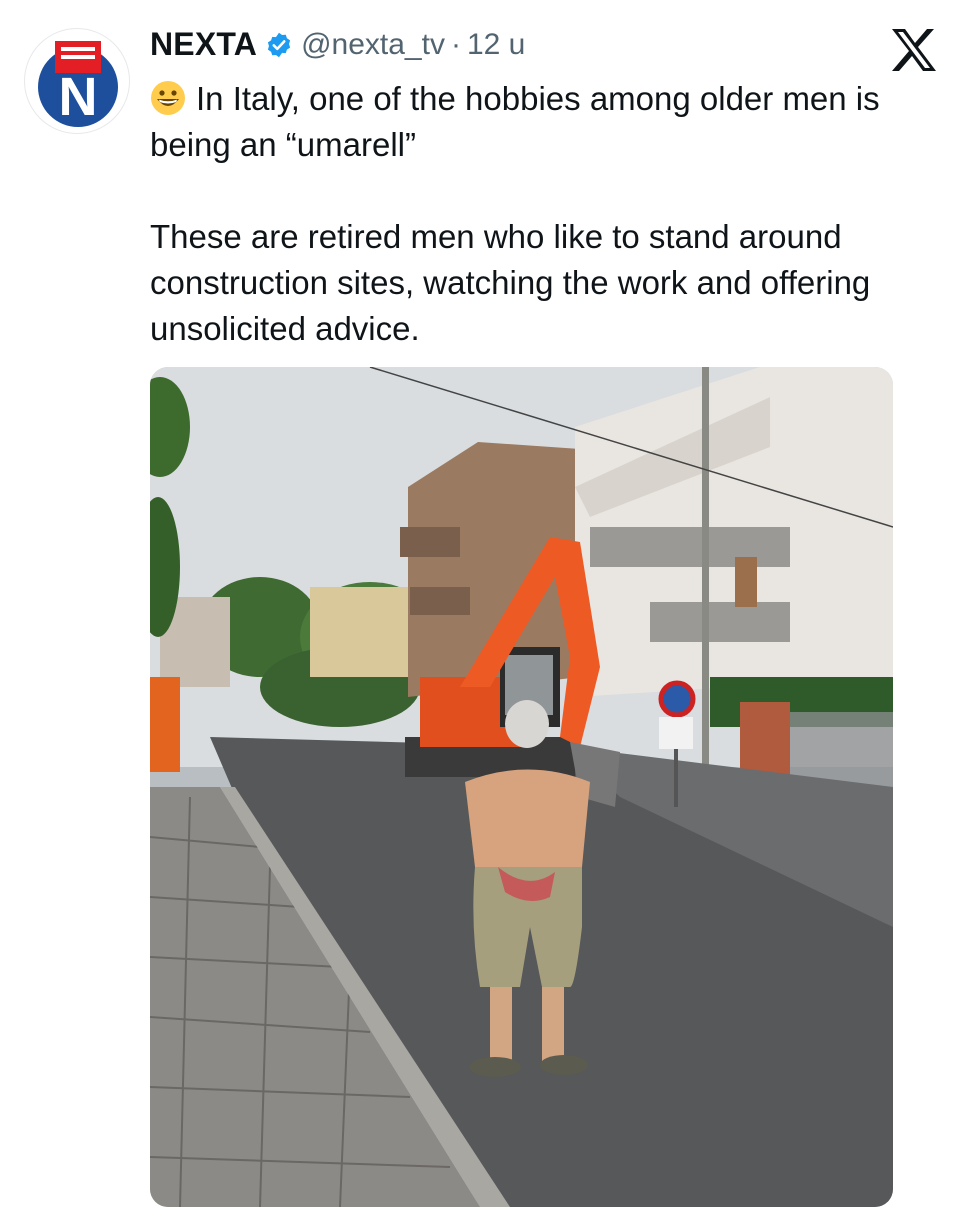 The height and width of the screenshot is (1207, 962). I want to click on tweet-header: NEXTA @nexta_tv · 12 u, so click(337, 44).